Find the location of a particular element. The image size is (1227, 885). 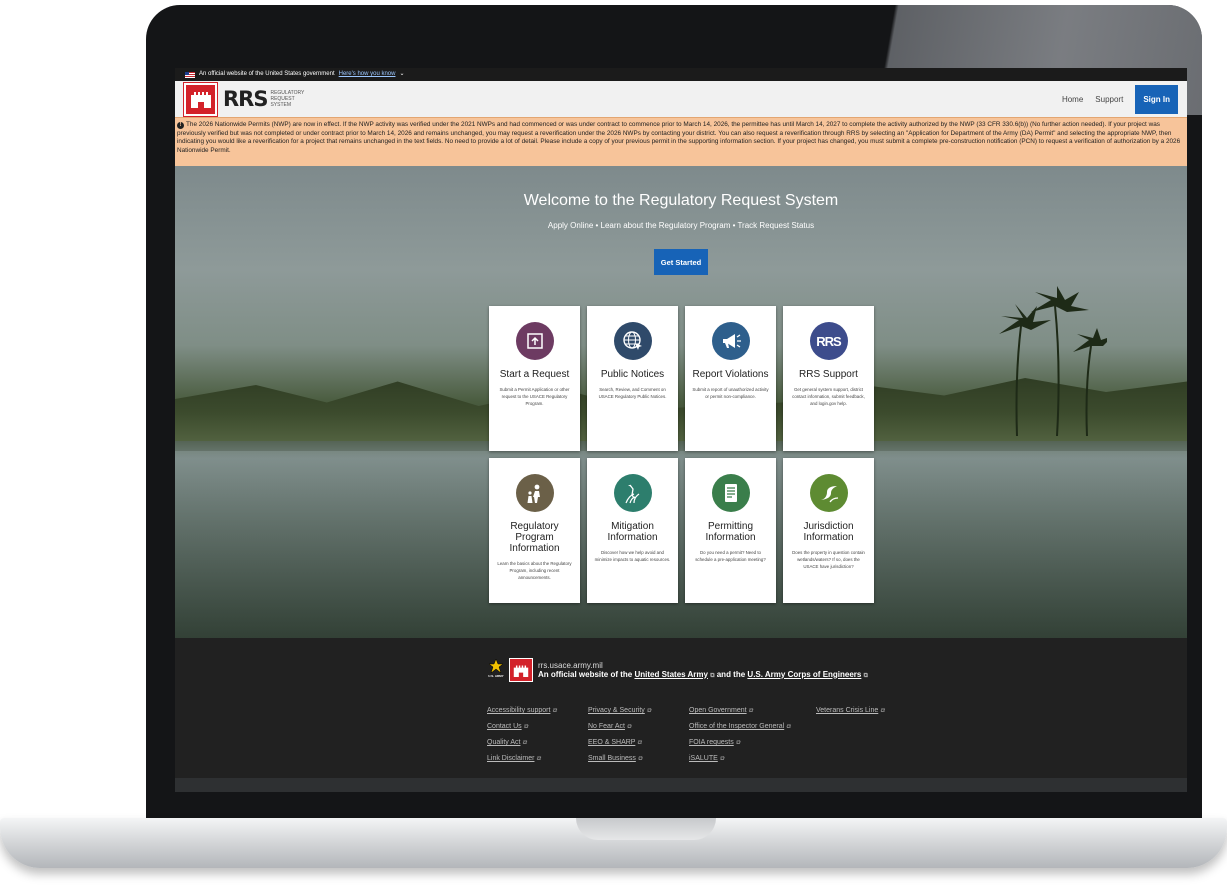

card-title: Jurisdiction Information is located at coordinates (828, 532).